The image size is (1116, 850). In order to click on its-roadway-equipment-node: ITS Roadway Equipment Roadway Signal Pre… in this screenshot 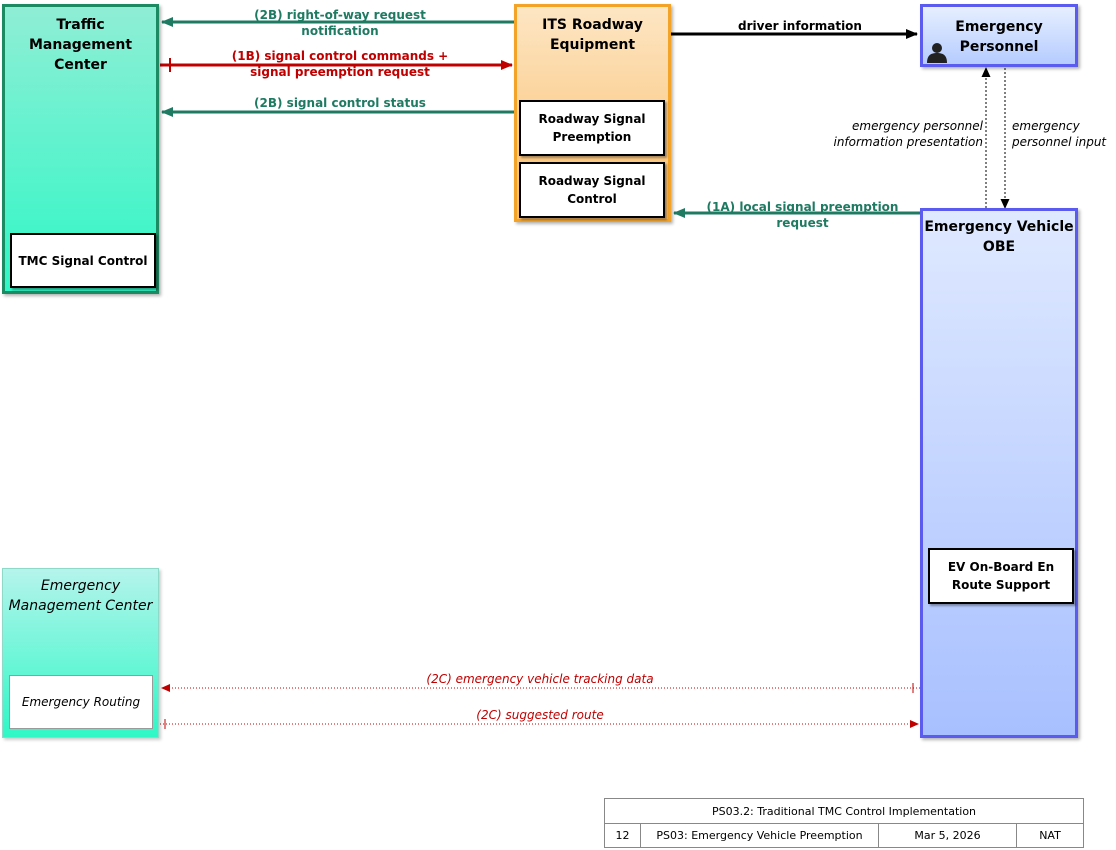, I will do `click(592, 113)`.